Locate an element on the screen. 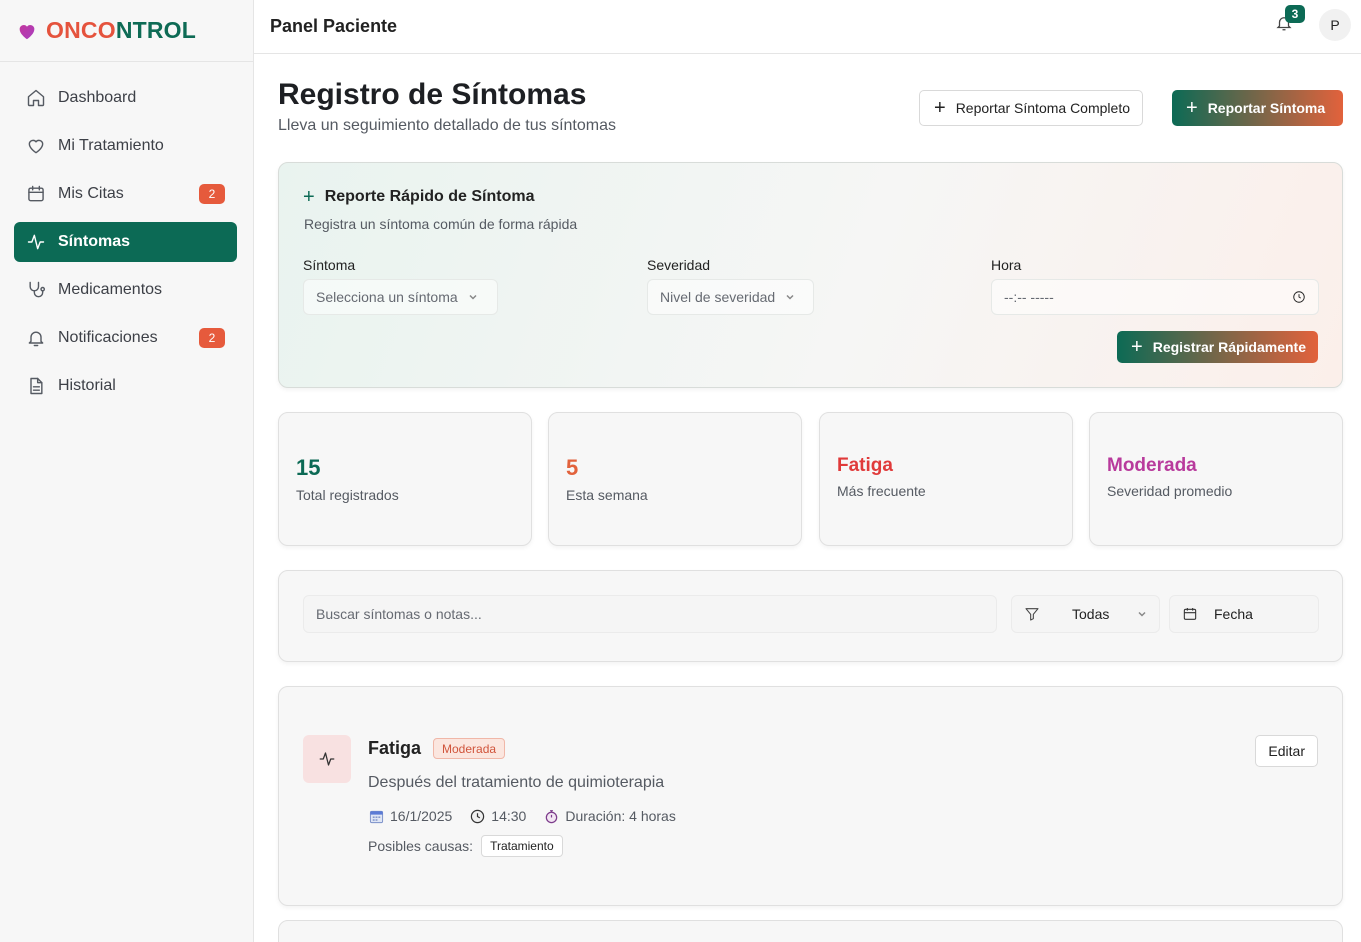  severity-label: Severidad is located at coordinates (679, 265).